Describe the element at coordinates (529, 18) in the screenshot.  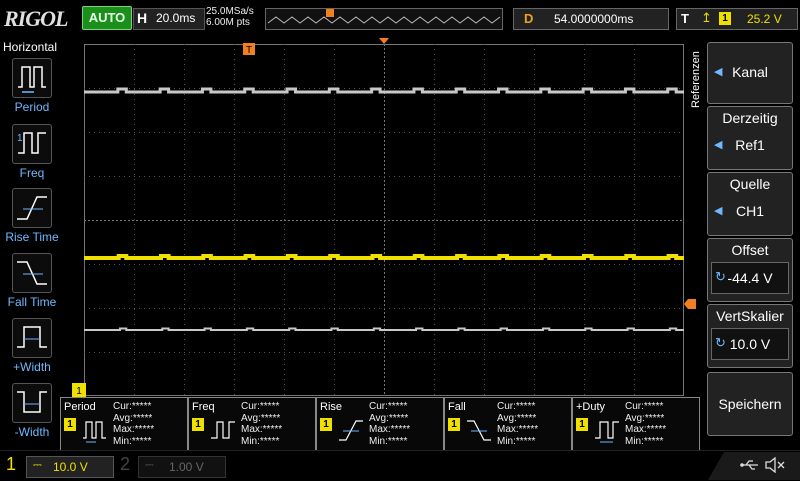
I see `delay-label: D` at that location.